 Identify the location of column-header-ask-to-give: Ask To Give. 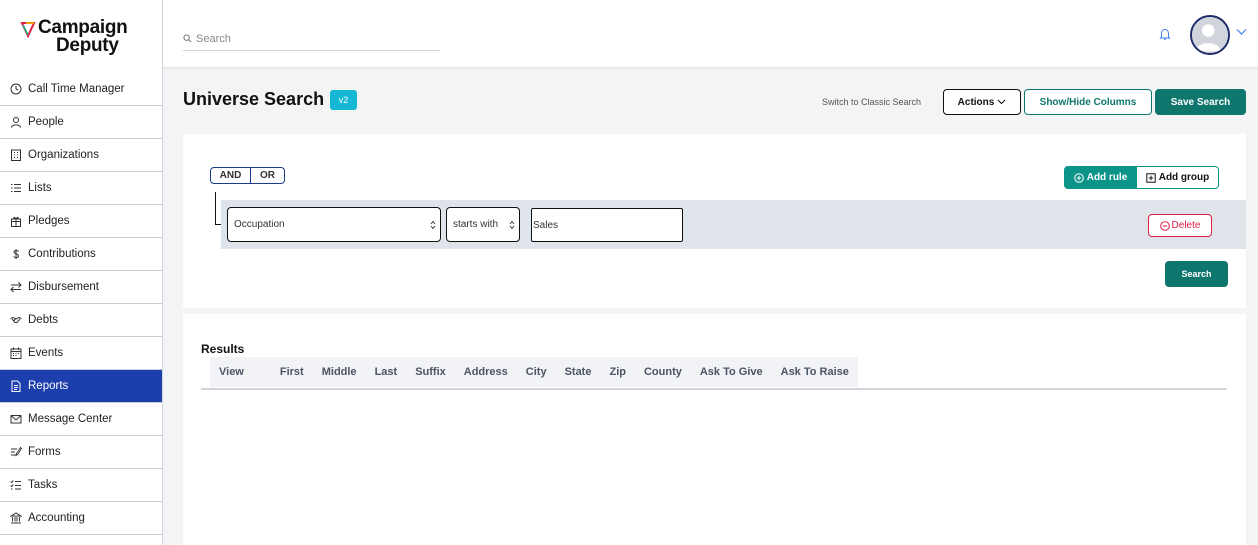
(731, 372).